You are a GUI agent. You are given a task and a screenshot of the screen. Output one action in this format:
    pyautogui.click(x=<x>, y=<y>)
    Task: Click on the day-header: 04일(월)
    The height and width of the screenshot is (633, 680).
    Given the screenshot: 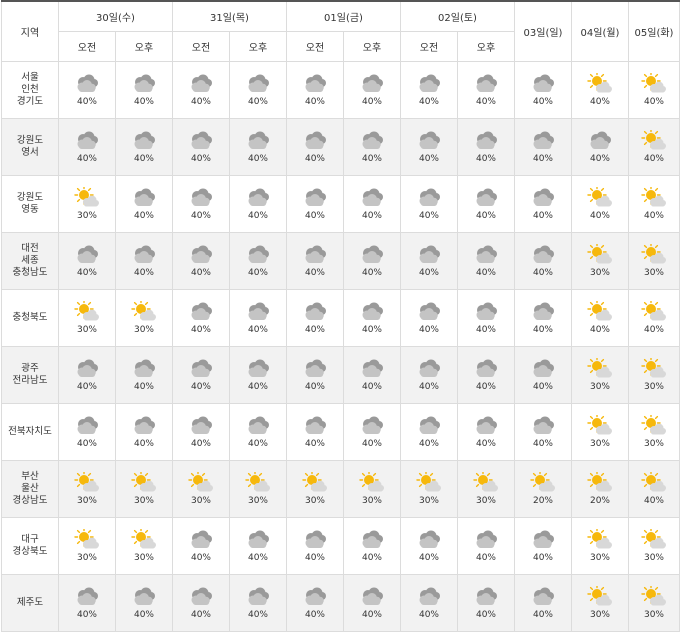 What is the action you would take?
    pyautogui.click(x=600, y=31)
    